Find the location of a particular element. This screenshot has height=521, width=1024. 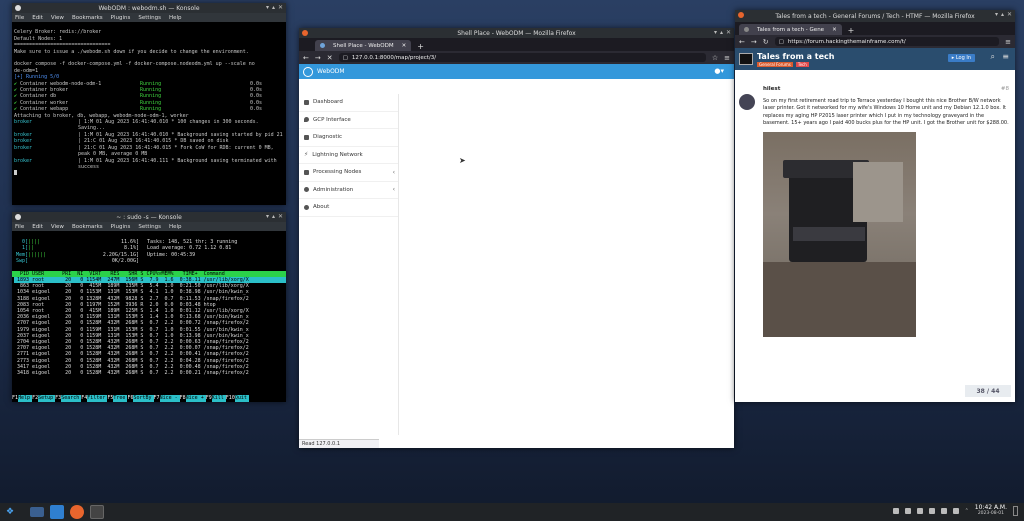

fkey-kill: F9 Kill is located at coordinates (216, 398).